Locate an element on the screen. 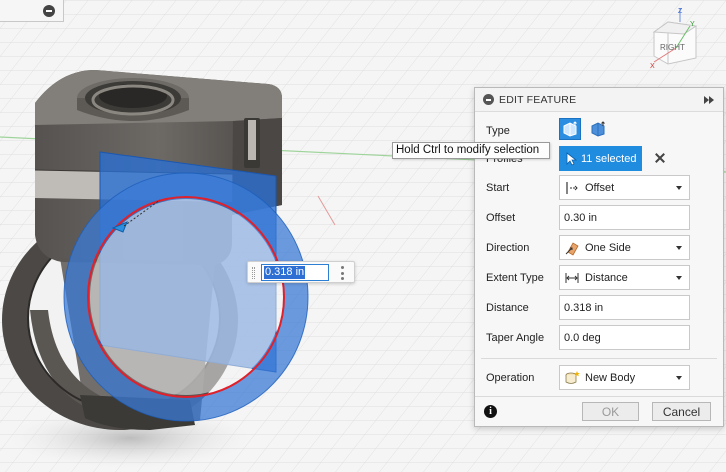 The width and height of the screenshot is (726, 472). view-cube-axis-x: X is located at coordinates (652, 66).